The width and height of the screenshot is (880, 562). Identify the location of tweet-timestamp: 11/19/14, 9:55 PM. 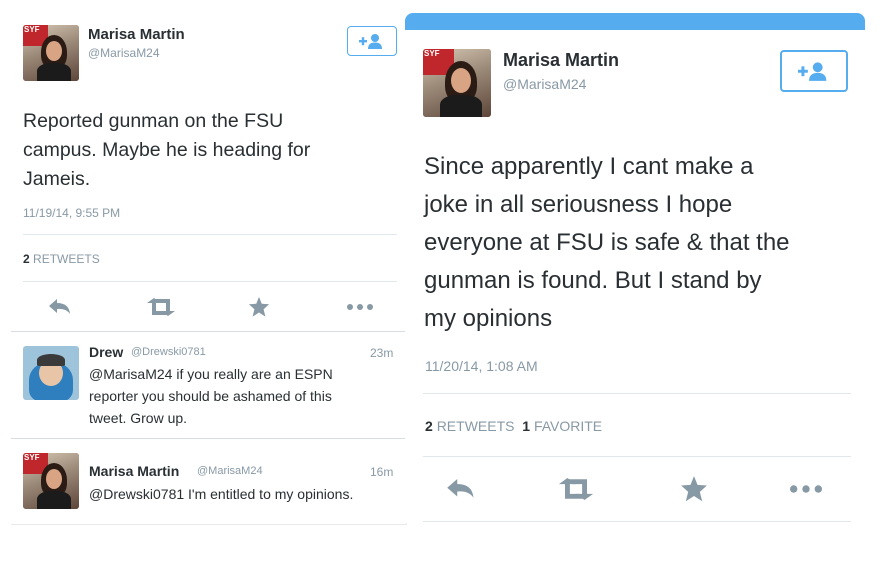
(71, 213).